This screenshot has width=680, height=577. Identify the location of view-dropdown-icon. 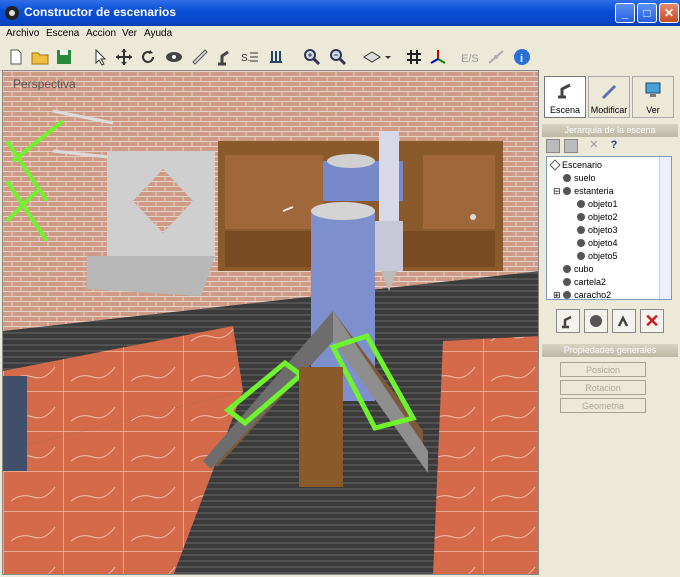
(376, 57).